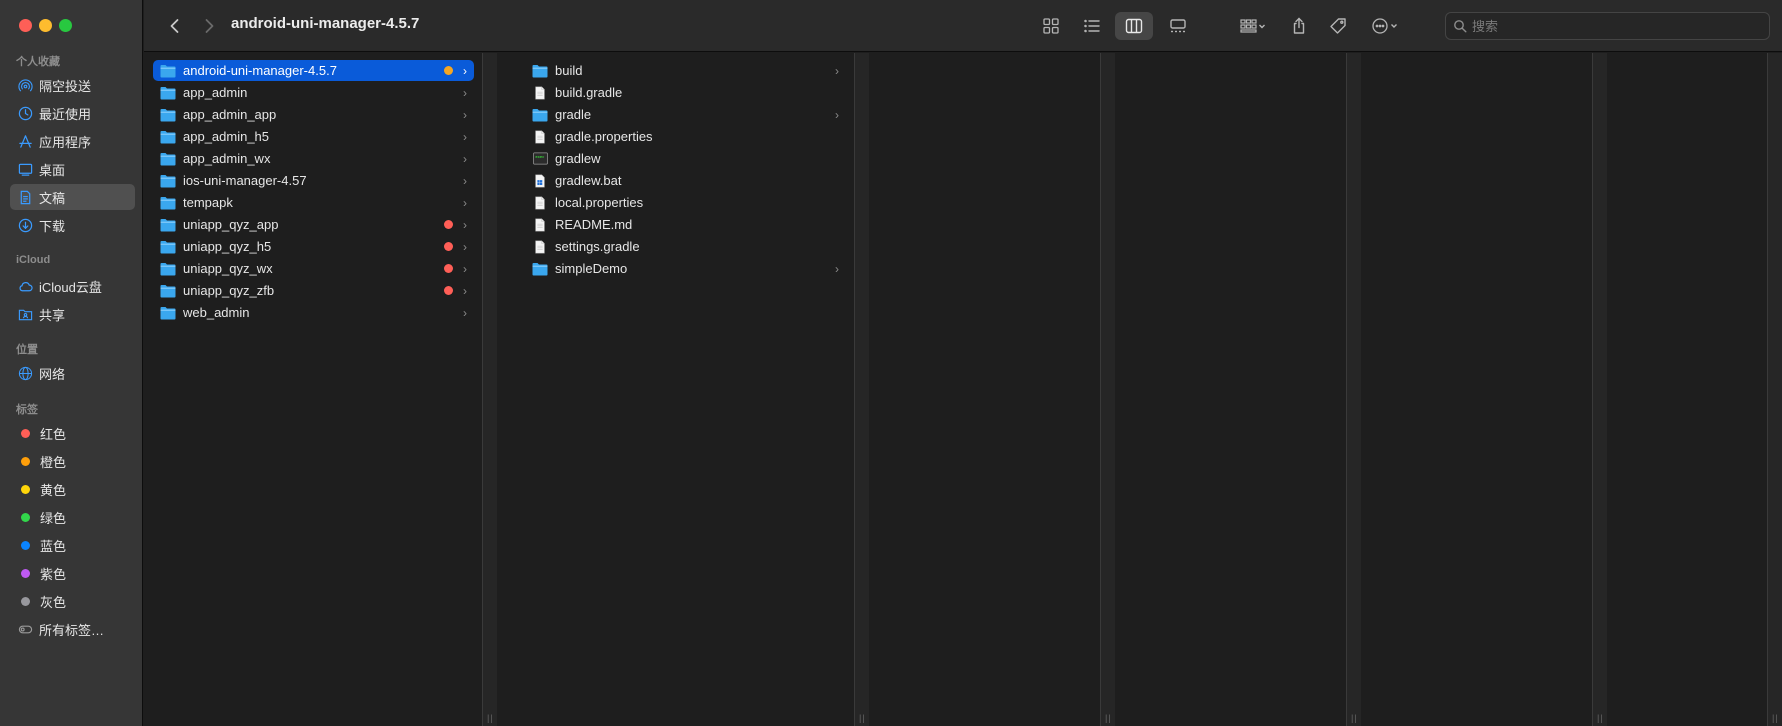 The image size is (1782, 726). I want to click on icon-view-button, so click(1051, 26).